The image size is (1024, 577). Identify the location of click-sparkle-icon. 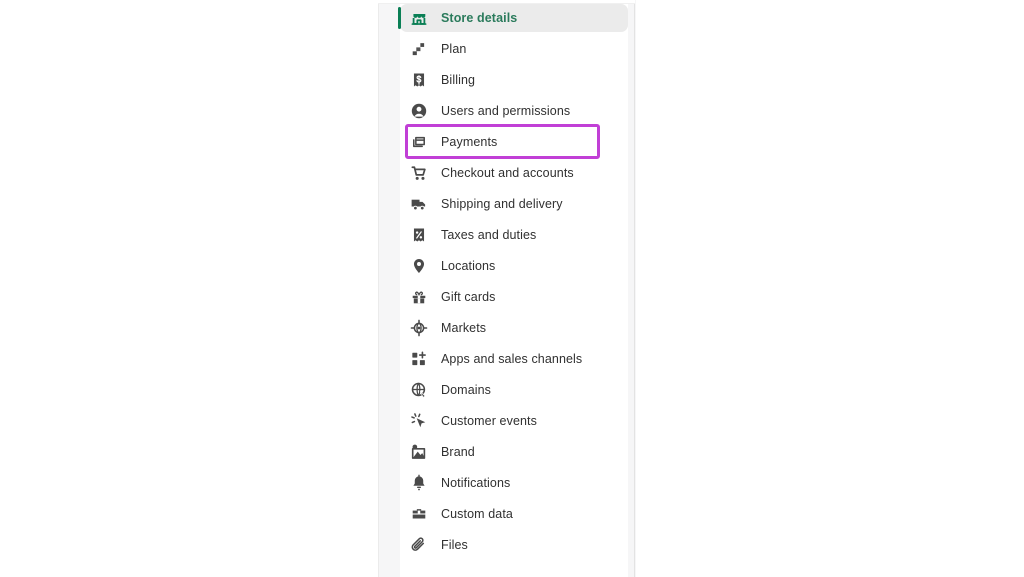
(419, 421).